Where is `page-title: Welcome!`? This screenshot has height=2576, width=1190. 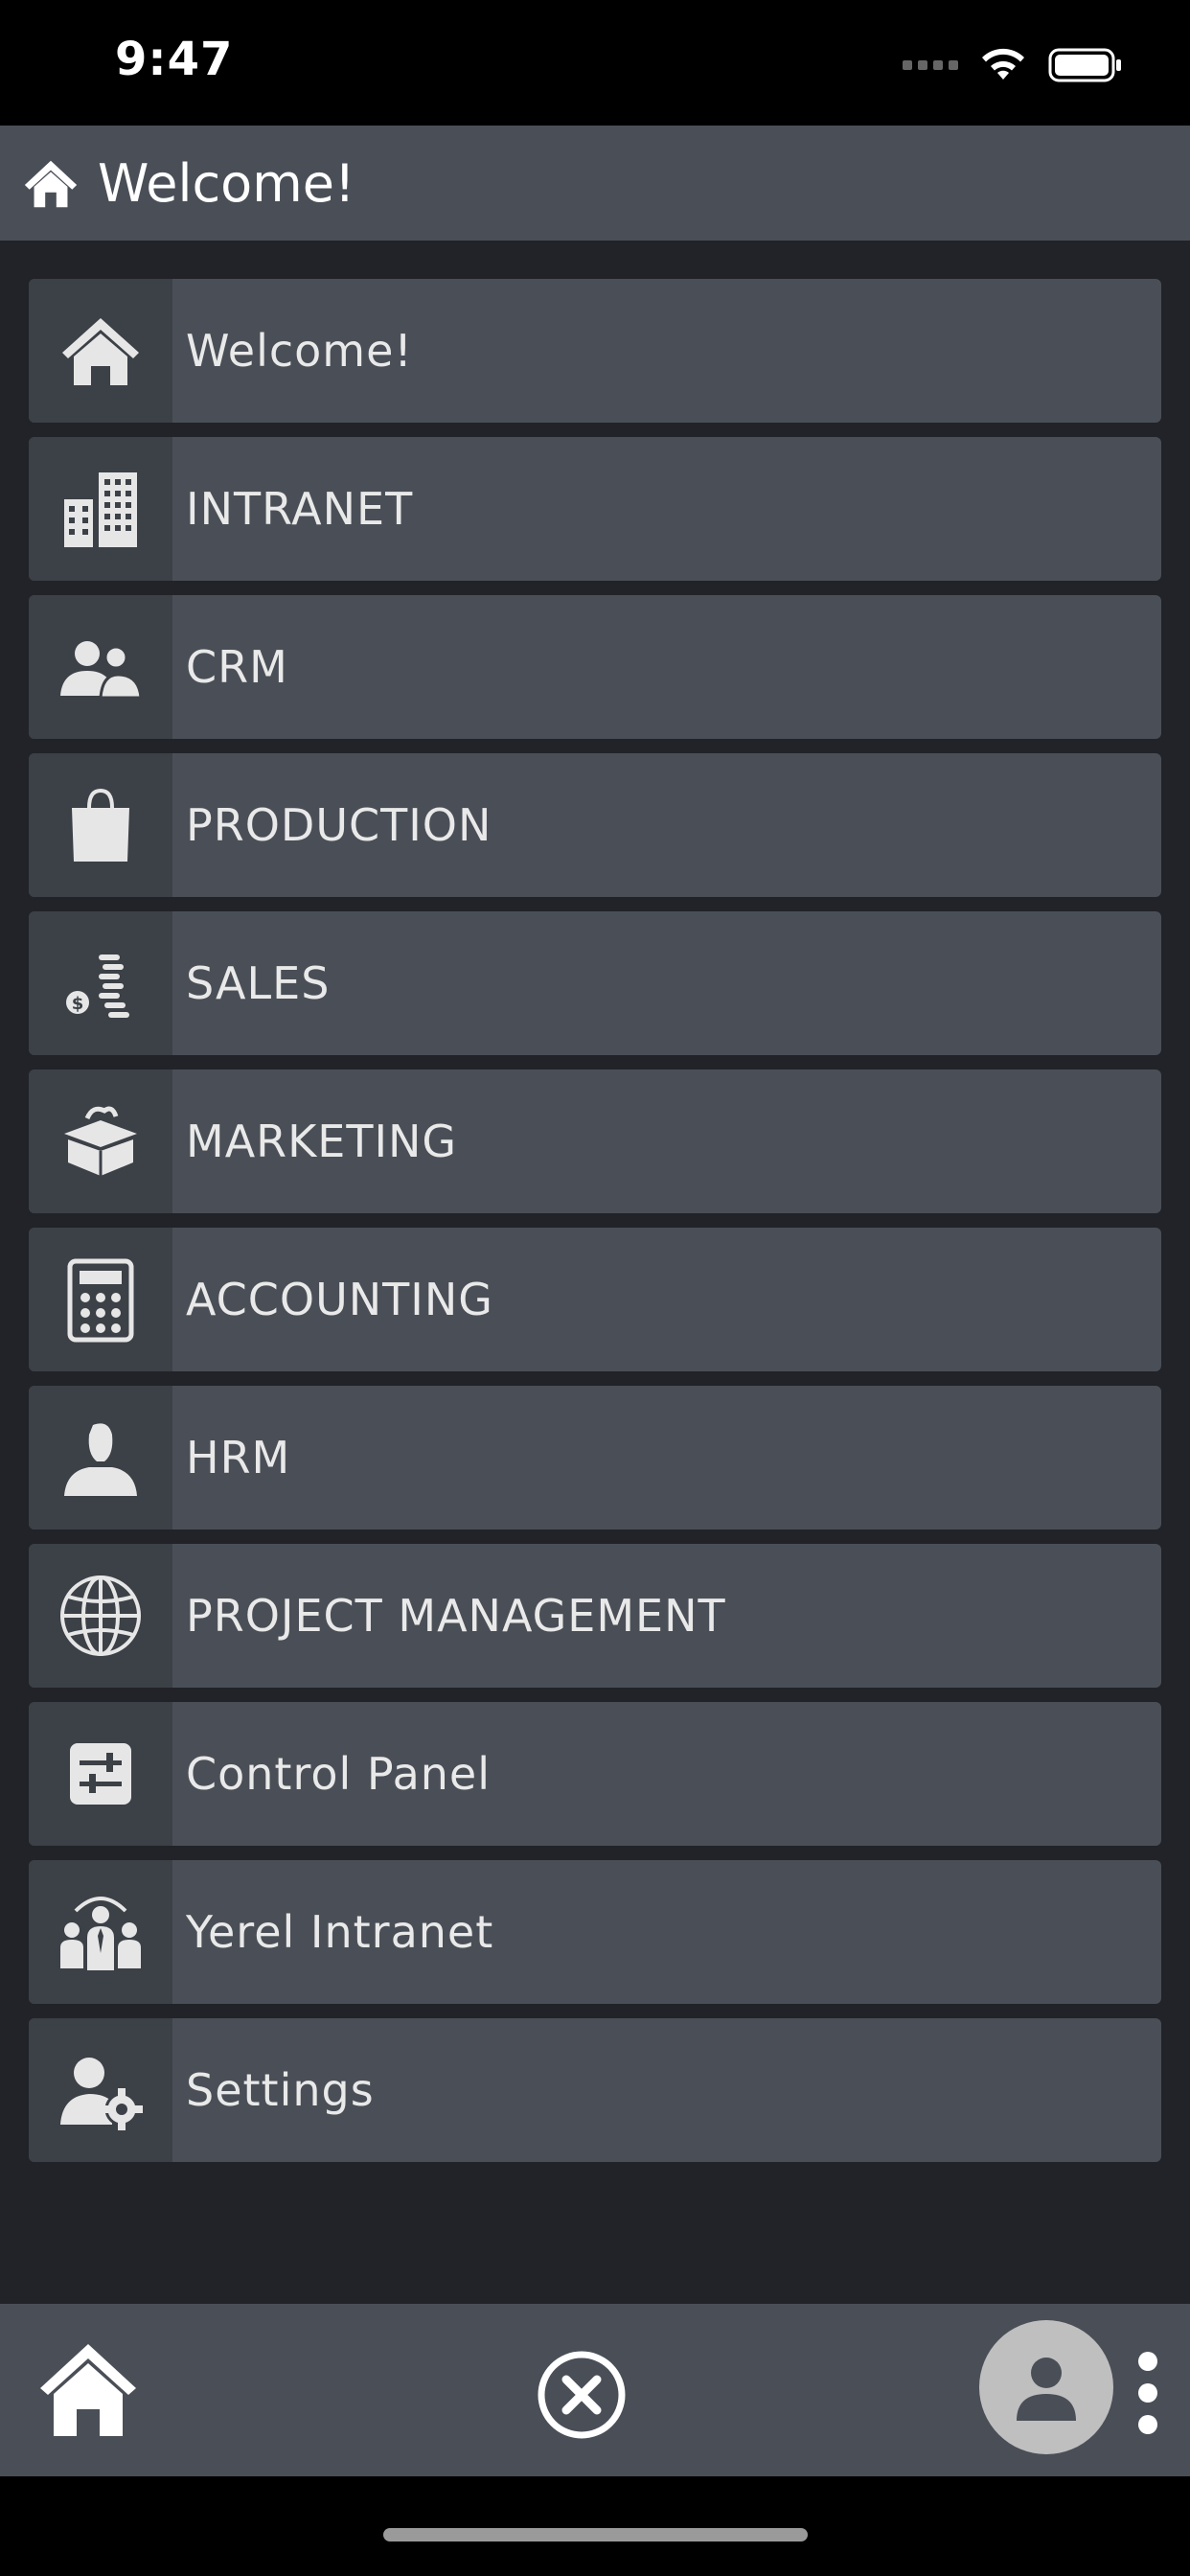 page-title: Welcome! is located at coordinates (226, 183).